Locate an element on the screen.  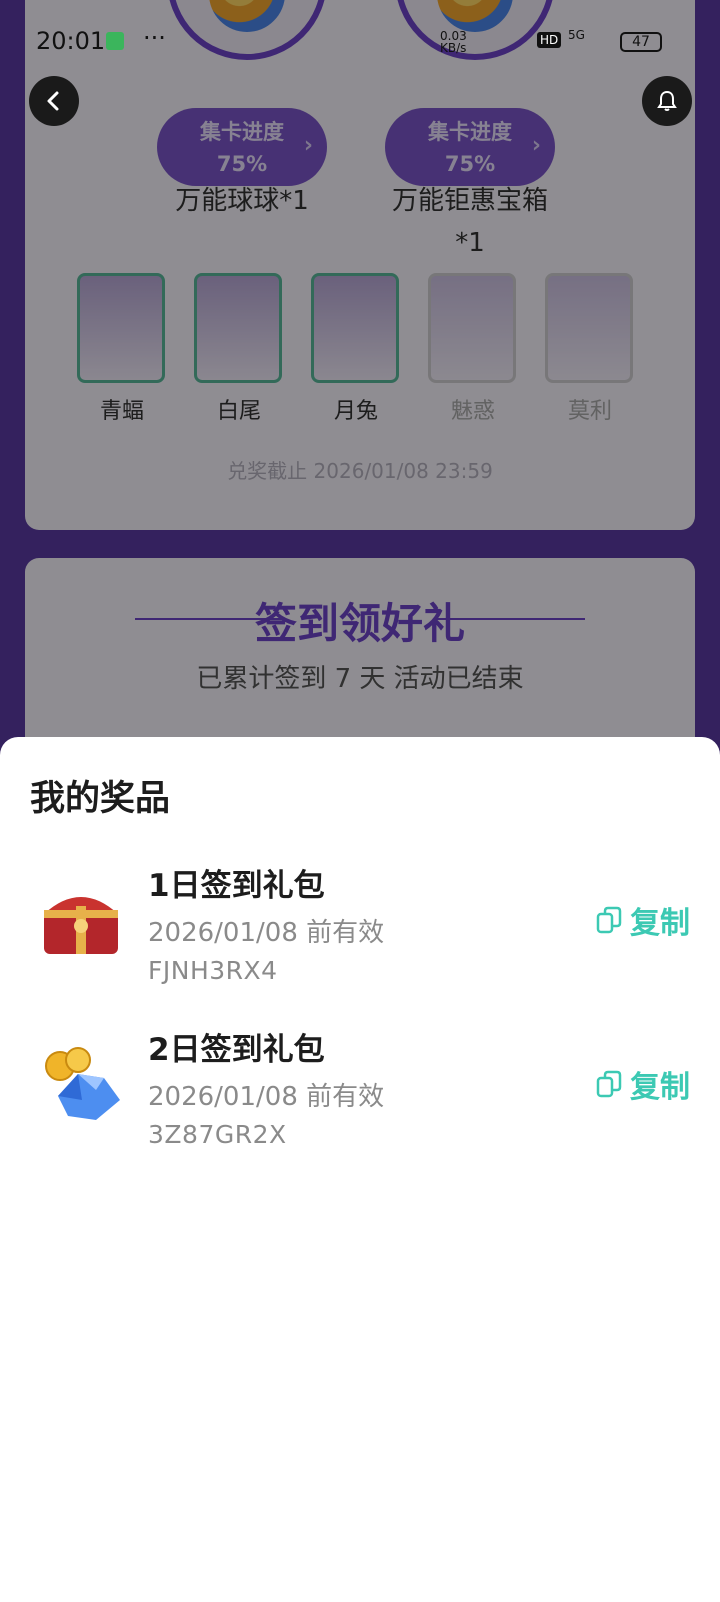
bell-icon is located at coordinates (667, 100).